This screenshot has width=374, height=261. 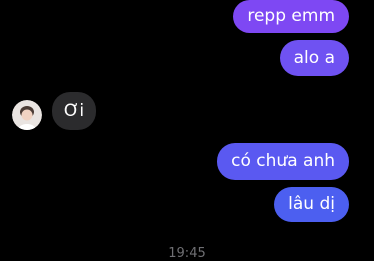 I want to click on incoming-message: Ơi, so click(x=74, y=111).